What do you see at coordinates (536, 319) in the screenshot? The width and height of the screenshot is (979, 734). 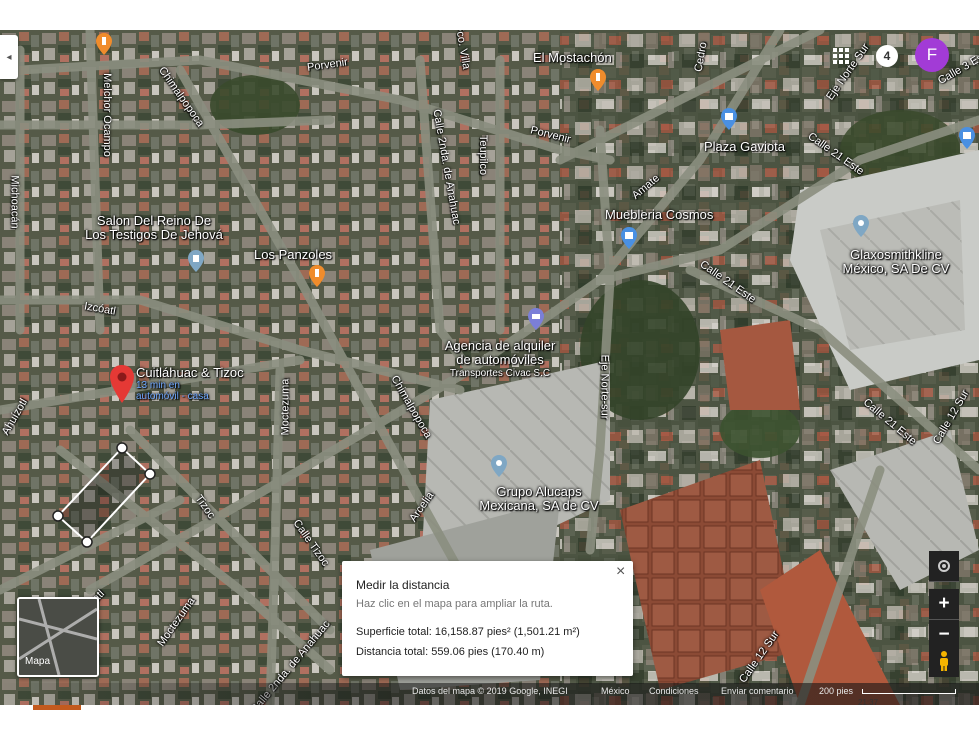 I see `car-rental-icon` at bounding box center [536, 319].